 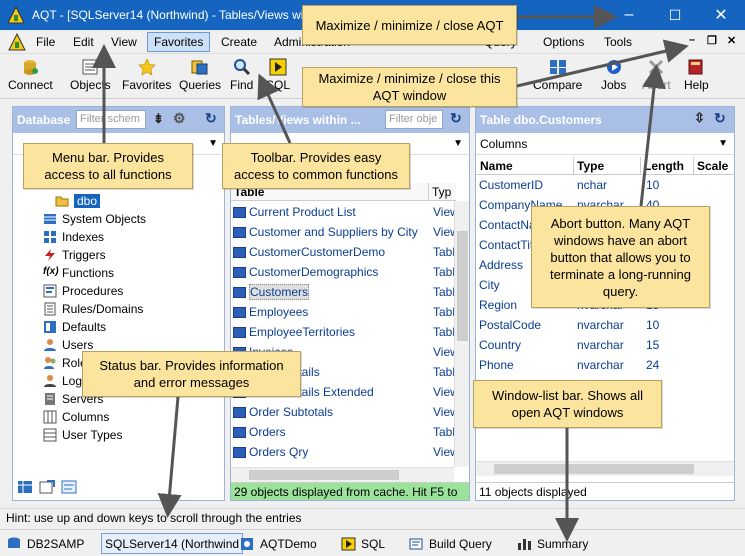 What do you see at coordinates (50, 327) in the screenshot?
I see `defaults-icon` at bounding box center [50, 327].